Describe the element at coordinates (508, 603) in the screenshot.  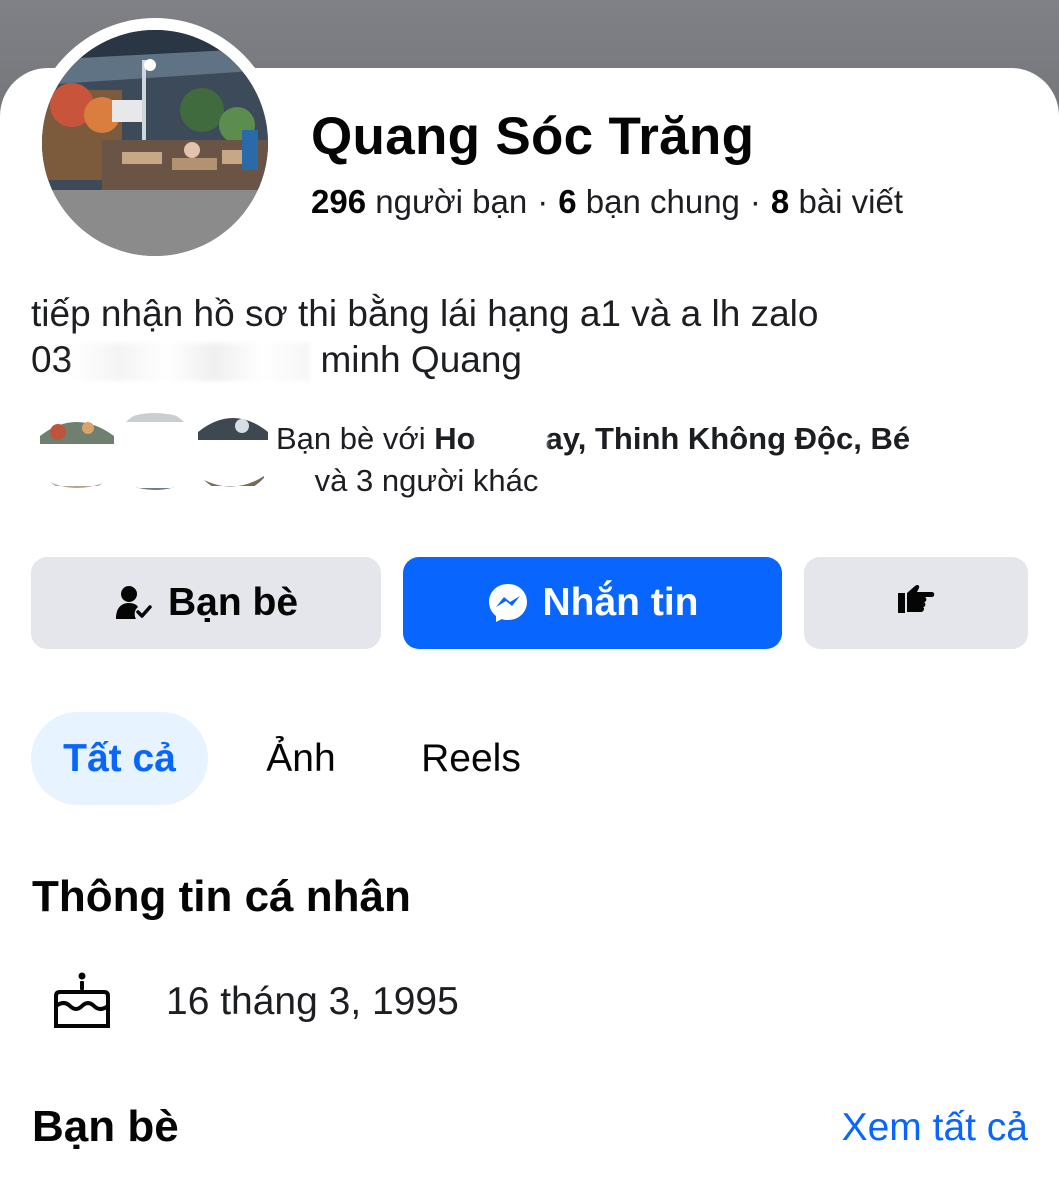
I see `messenger-icon` at that location.